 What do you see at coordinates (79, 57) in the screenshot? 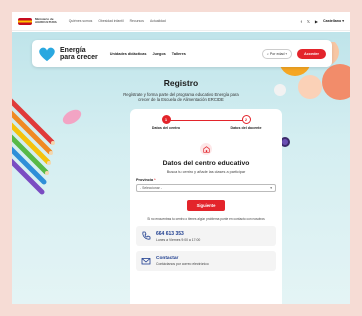
I see `brand-line2: para crecer` at bounding box center [79, 57].